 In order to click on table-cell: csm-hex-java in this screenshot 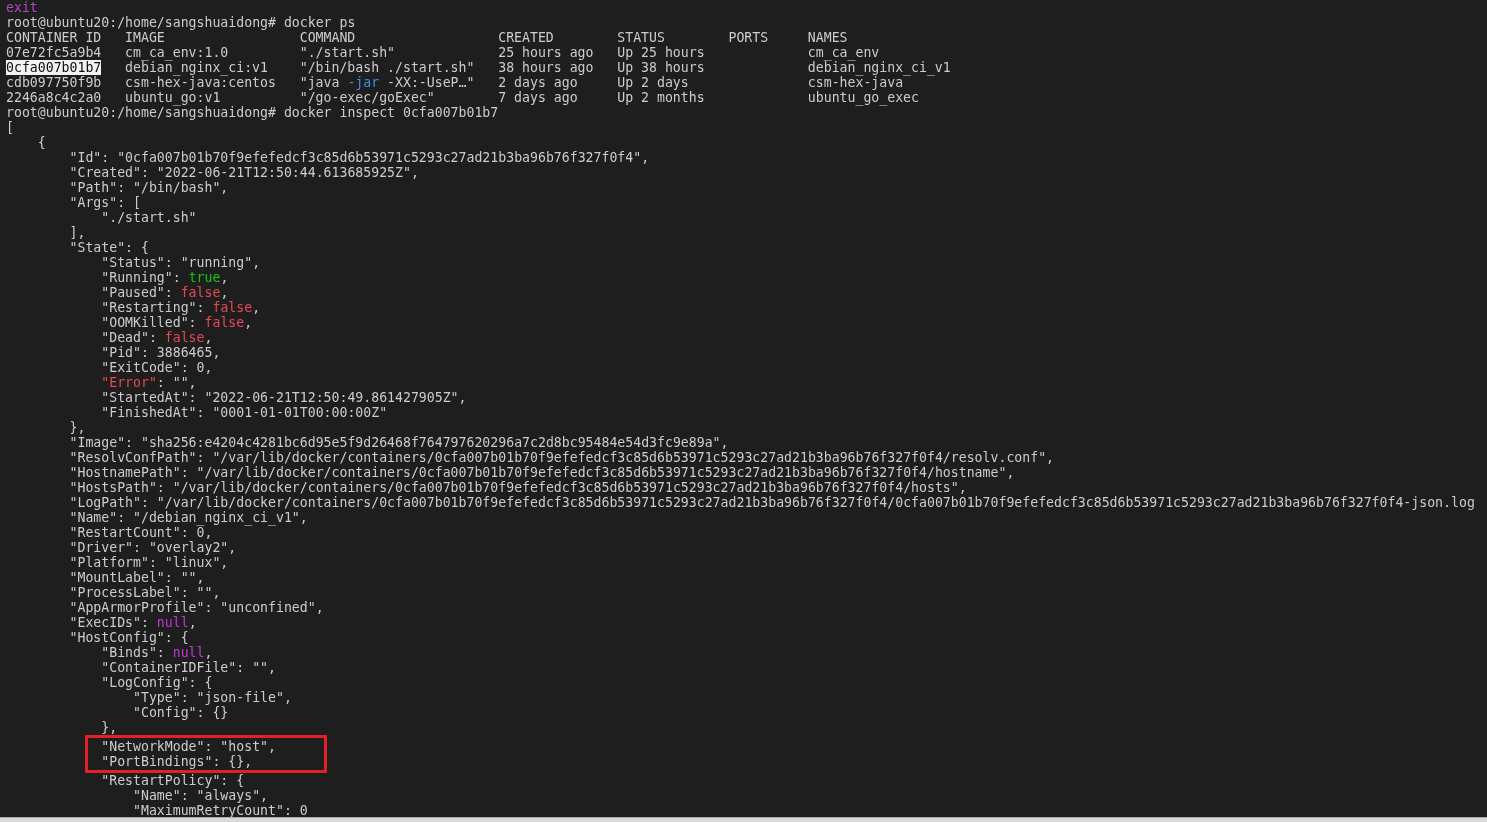, I will do `click(855, 82)`.